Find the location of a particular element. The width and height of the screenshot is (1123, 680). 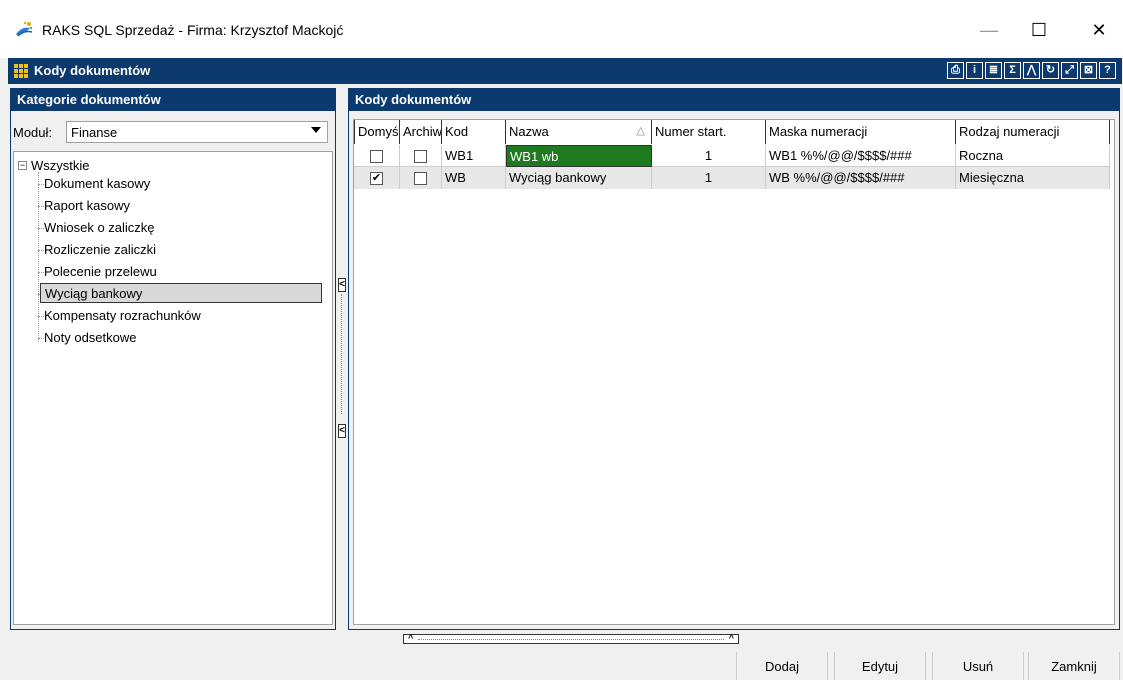

tree-item-raport-kasowy: Raport kasowy is located at coordinates (87, 206).